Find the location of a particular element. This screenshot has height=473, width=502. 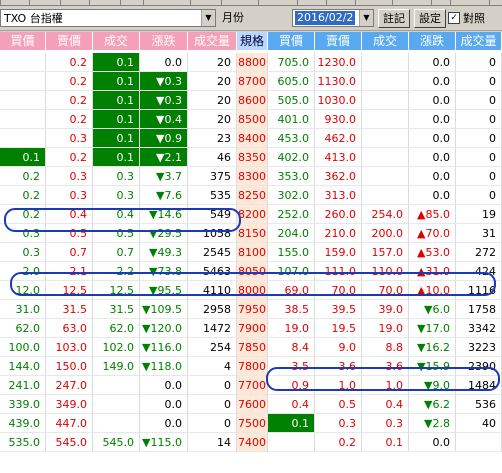

date-select: 2016/02/2 ▼ is located at coordinates (333, 18).